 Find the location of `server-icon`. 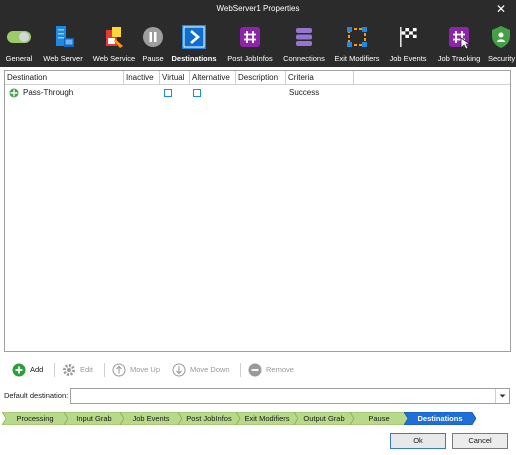

server-icon is located at coordinates (65, 36).